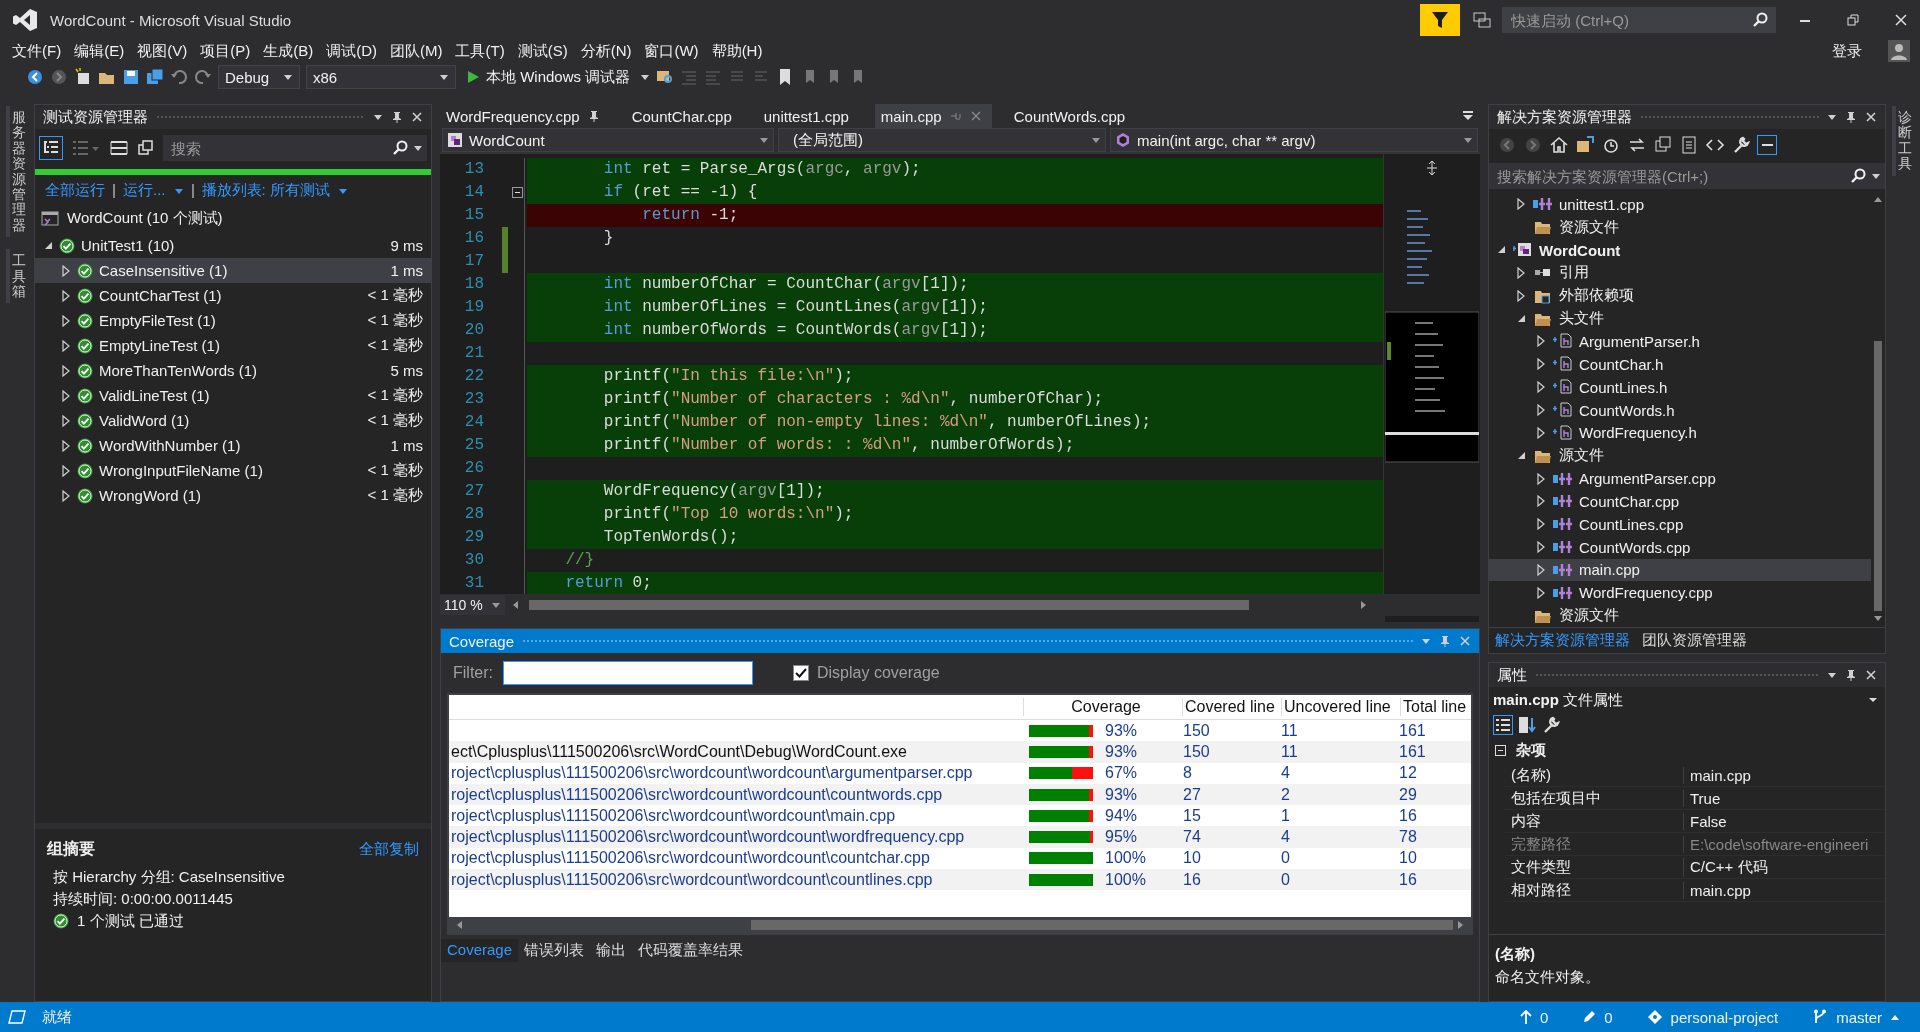  What do you see at coordinates (1585, 145) in the screenshot?
I see `sync-views-icon` at bounding box center [1585, 145].